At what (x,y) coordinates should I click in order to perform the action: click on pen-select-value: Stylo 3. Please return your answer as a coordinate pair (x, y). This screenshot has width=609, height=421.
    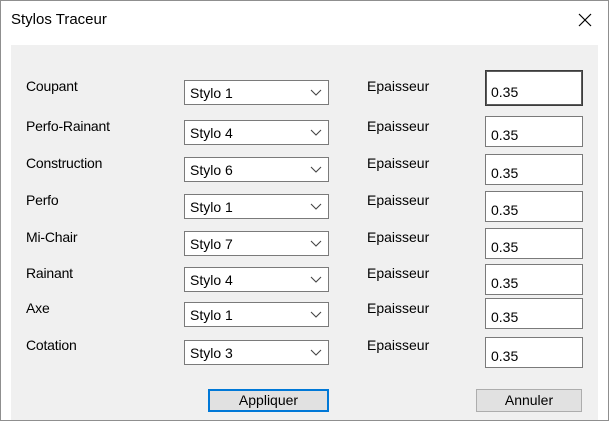
    Looking at the image, I should click on (211, 353).